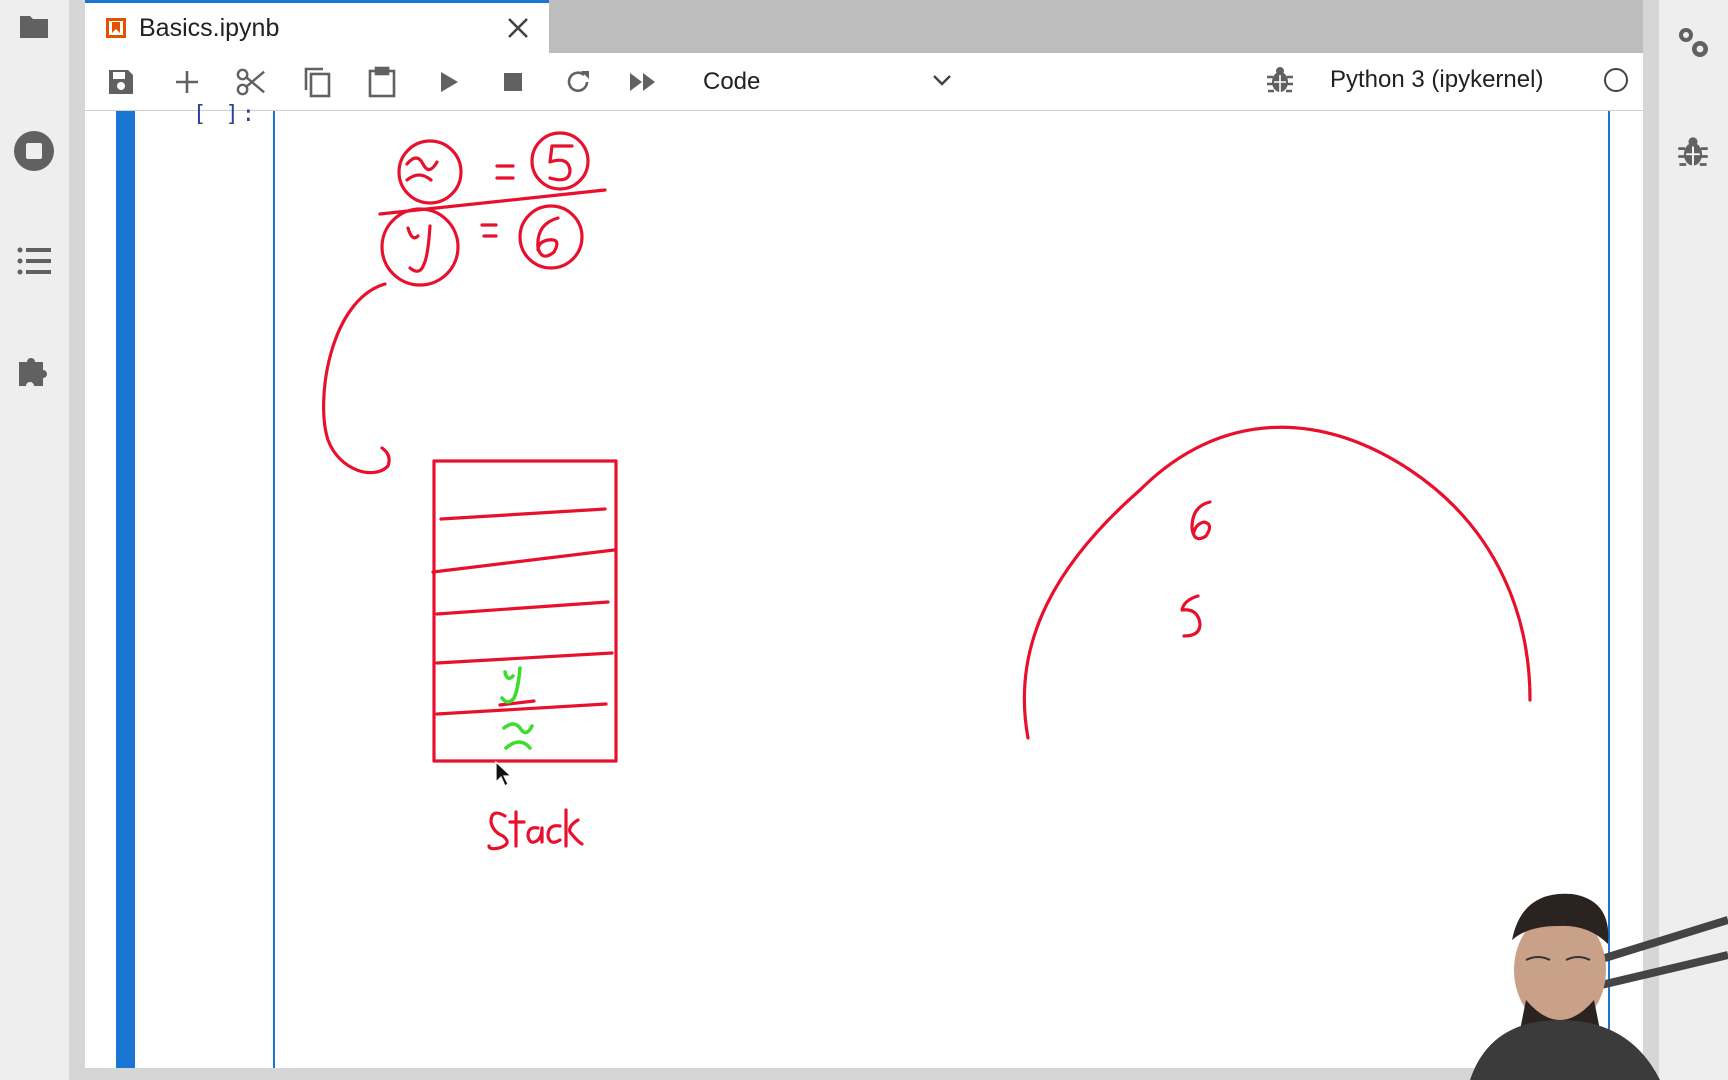 This screenshot has width=1728, height=1080. I want to click on notebook-tab: Basics.ipynb, so click(317, 26).